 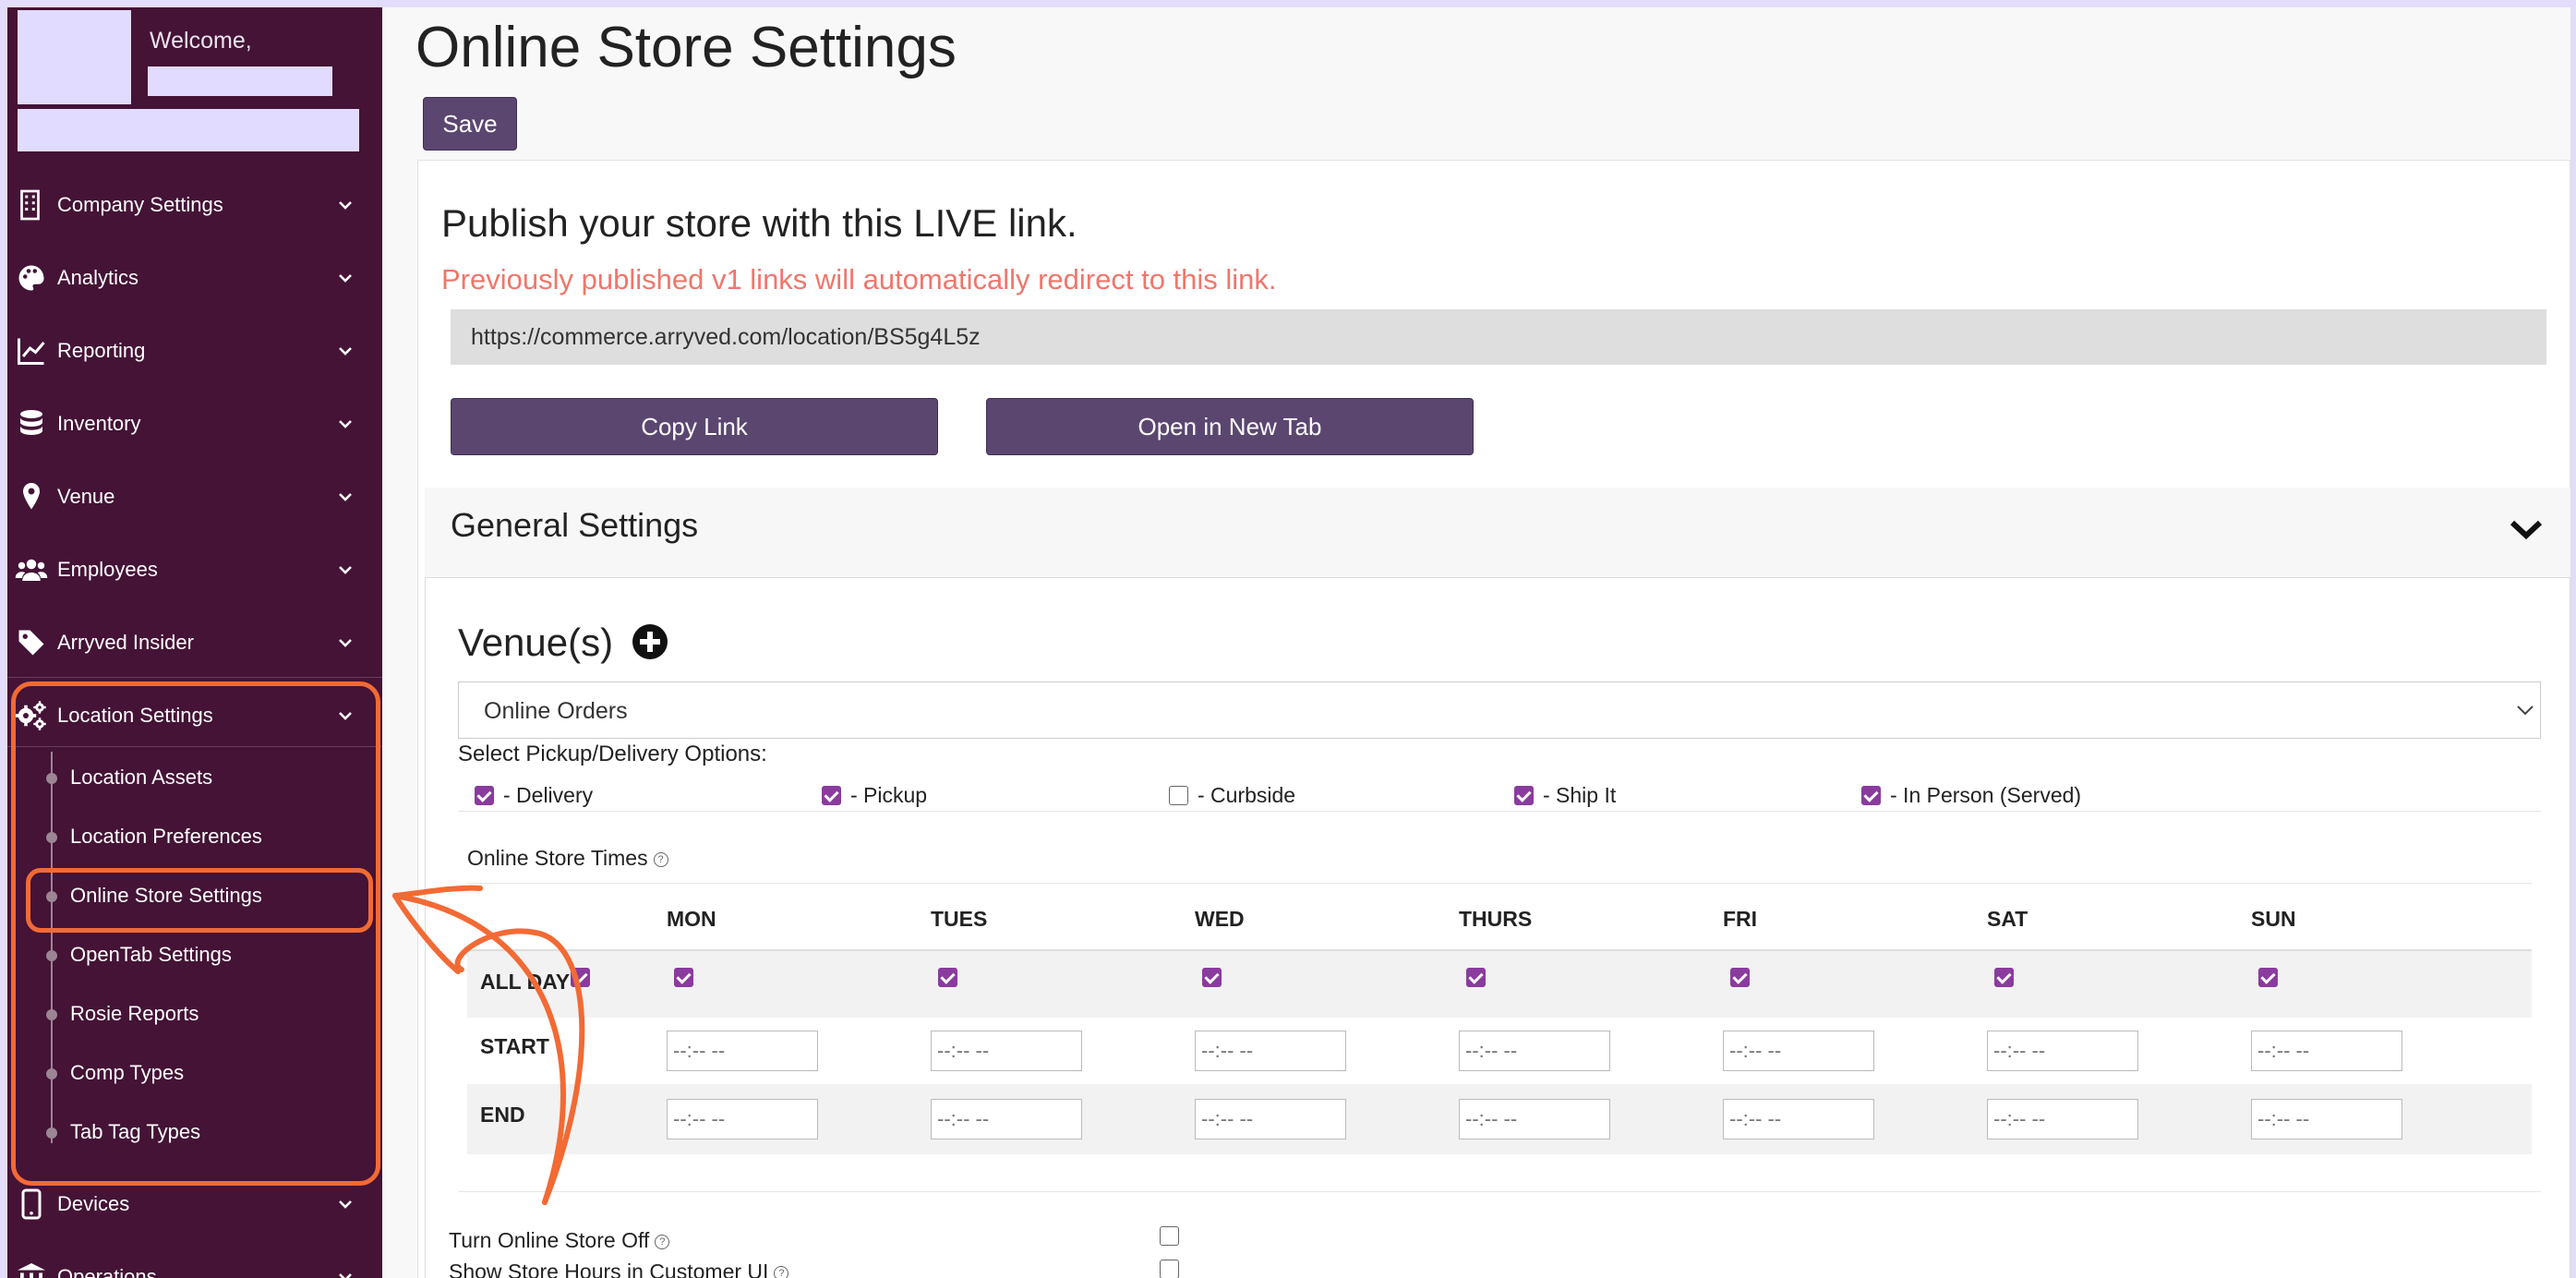 I want to click on start-time-sat, so click(x=2062, y=1051).